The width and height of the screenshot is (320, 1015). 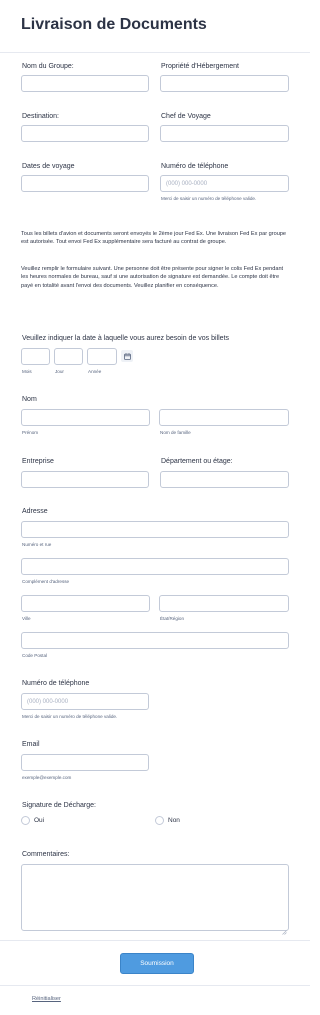 I want to click on header-divider, so click(x=155, y=52).